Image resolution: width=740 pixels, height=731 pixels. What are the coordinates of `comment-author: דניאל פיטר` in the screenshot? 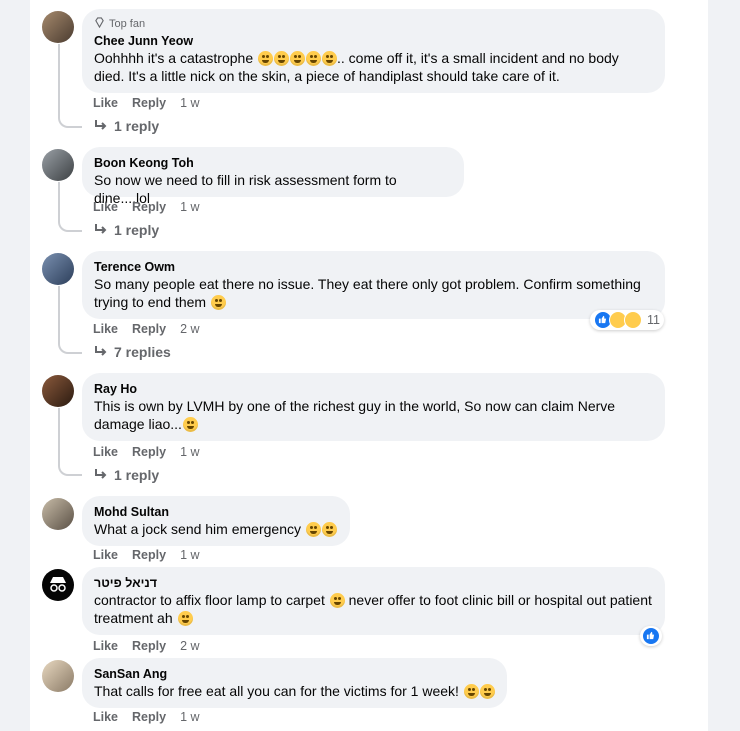 It's located at (373, 583).